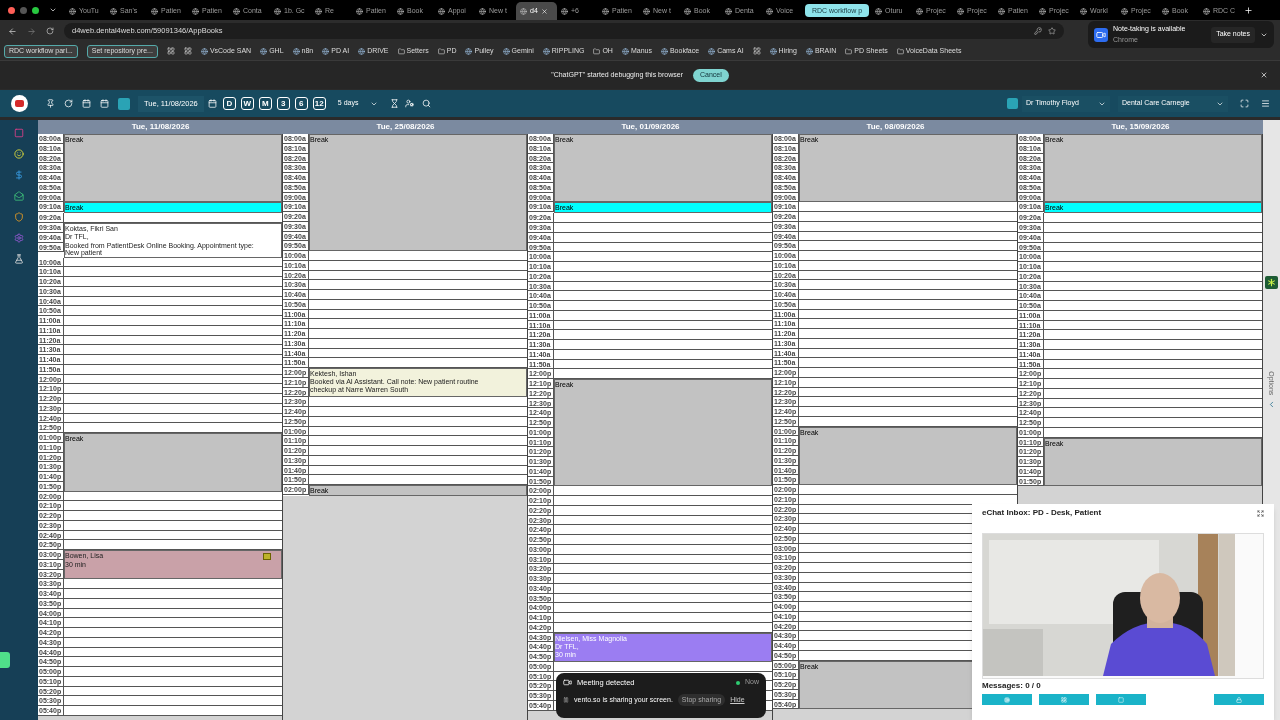 Image resolution: width=1280 pixels, height=720 pixels. I want to click on reload-icon, so click(50, 31).